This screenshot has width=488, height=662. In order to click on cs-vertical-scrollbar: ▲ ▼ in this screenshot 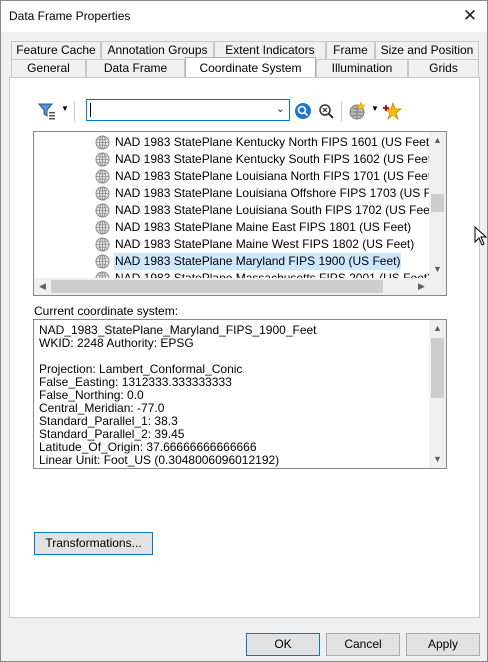, I will do `click(437, 394)`.